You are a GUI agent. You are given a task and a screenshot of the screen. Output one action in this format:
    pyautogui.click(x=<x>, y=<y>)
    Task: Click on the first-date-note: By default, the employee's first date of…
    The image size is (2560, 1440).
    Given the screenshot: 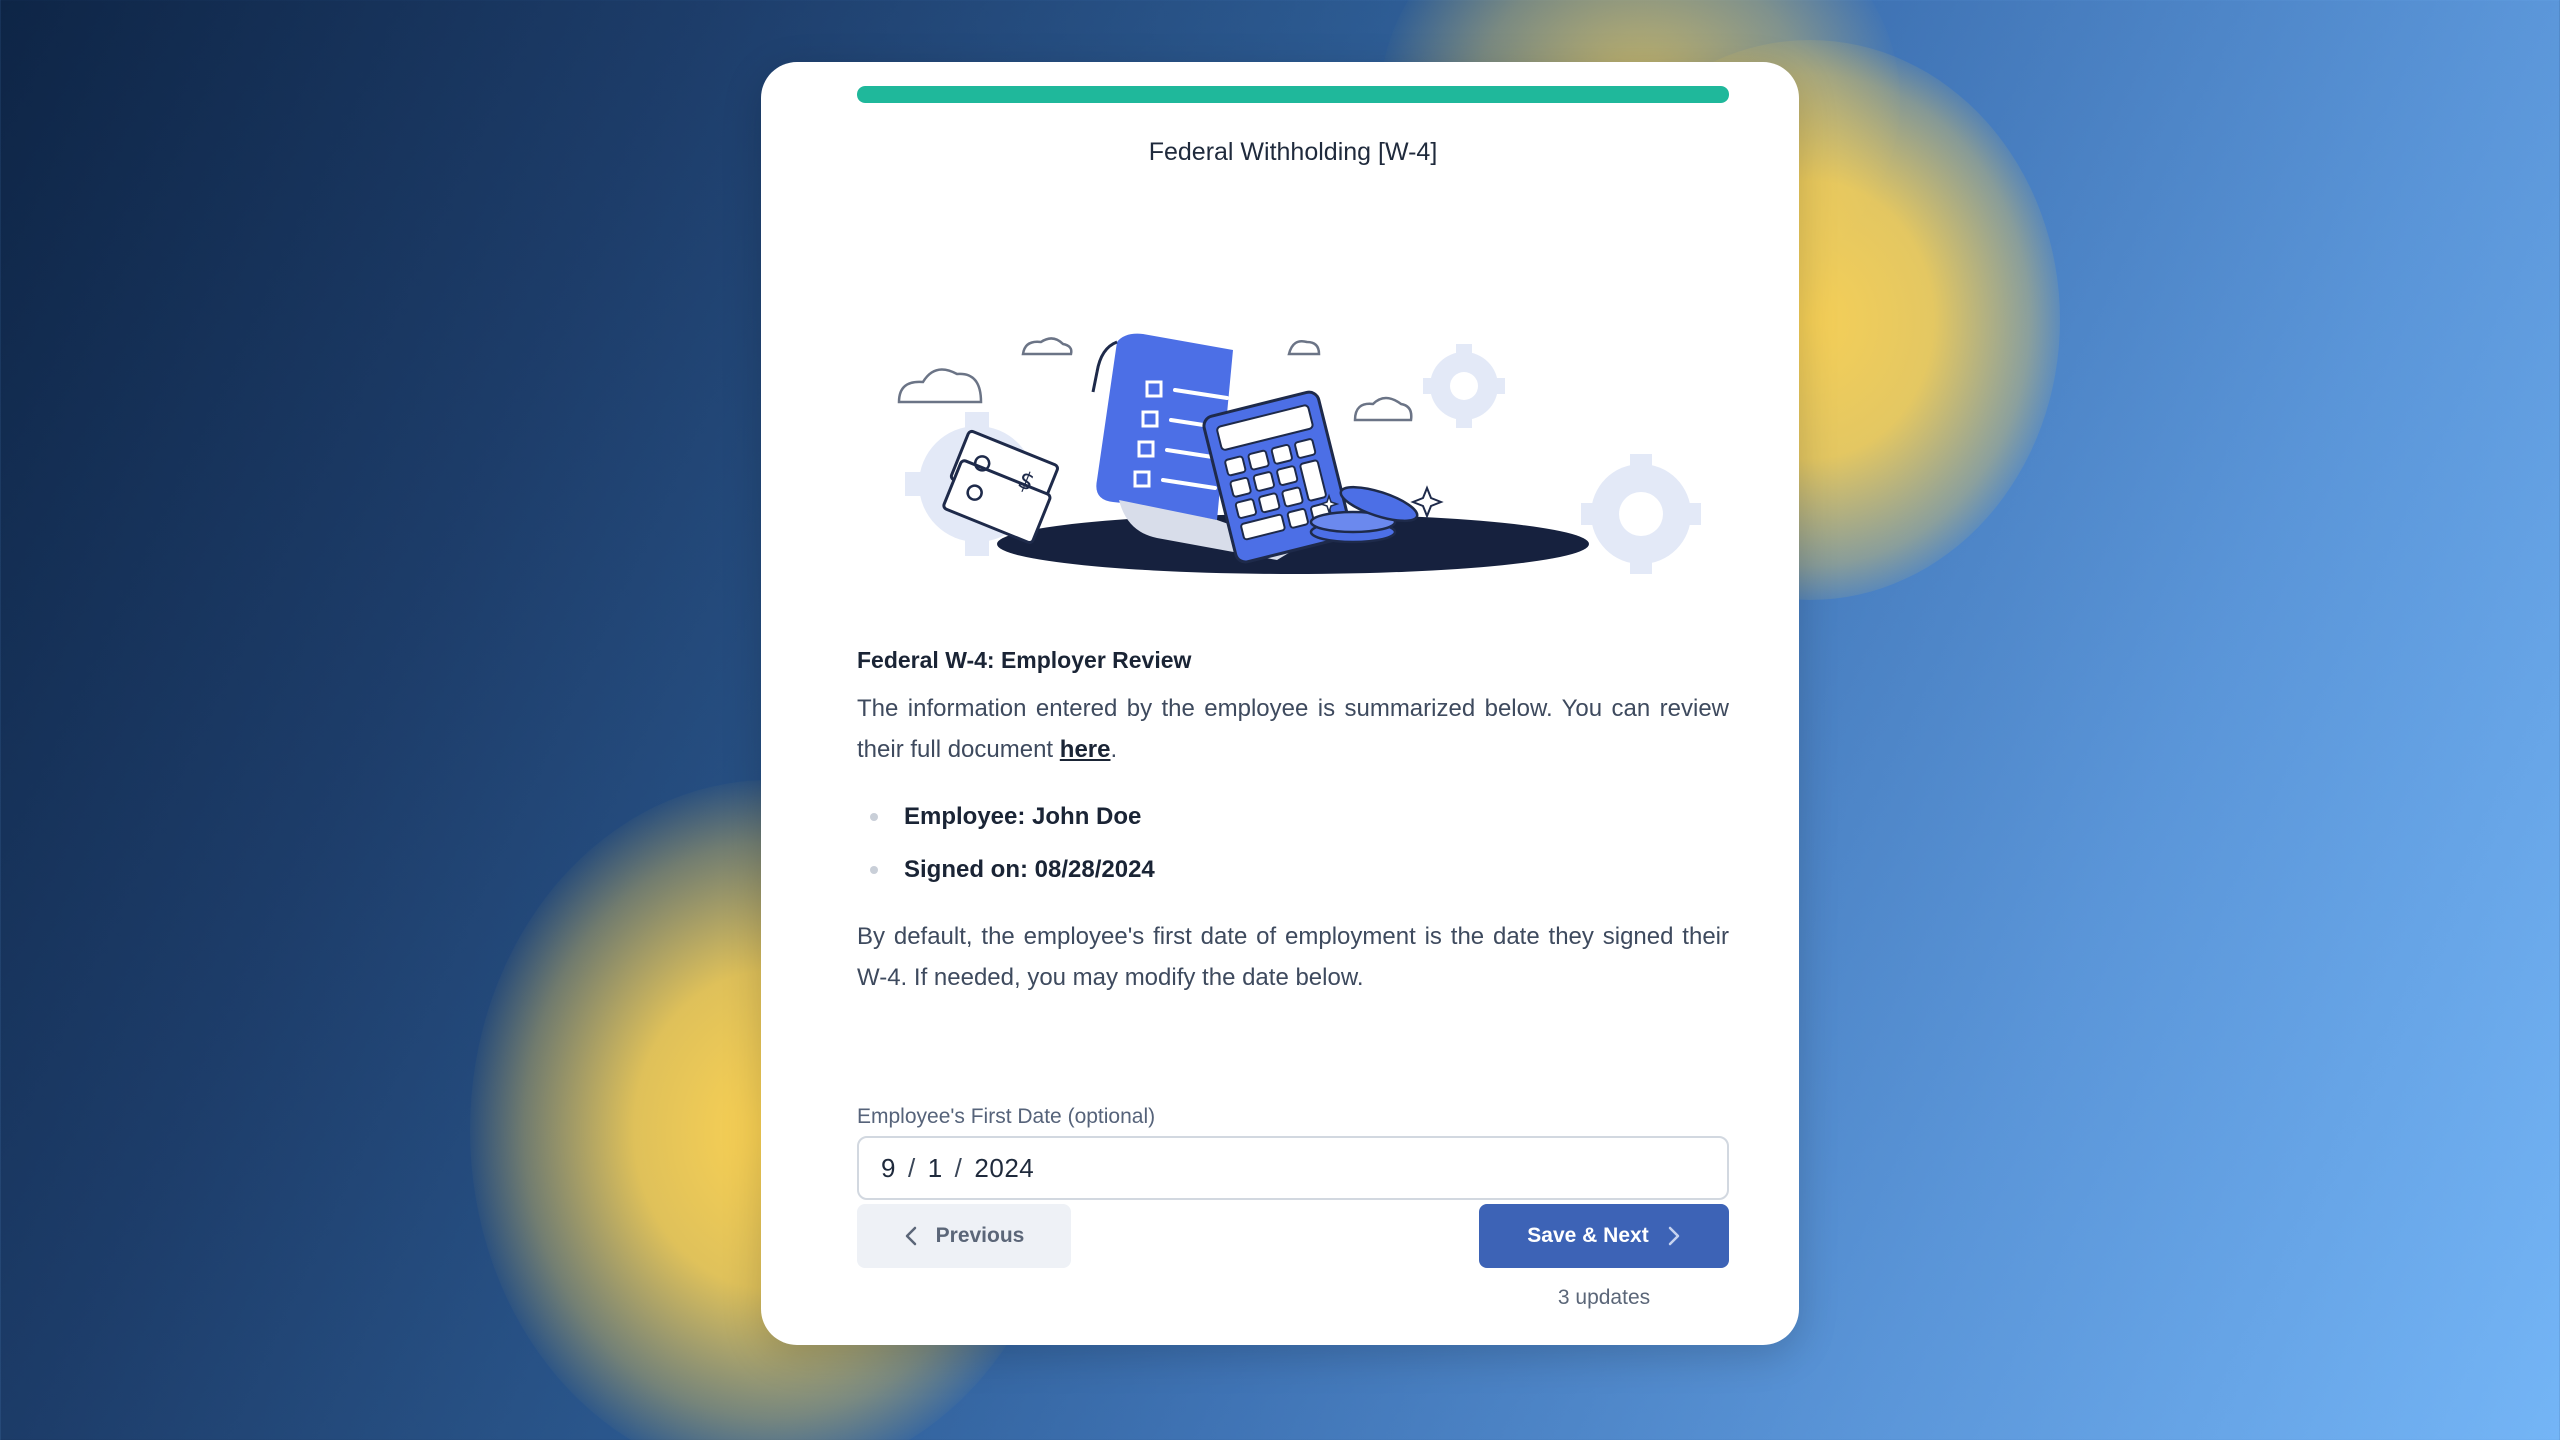 What is the action you would take?
    pyautogui.click(x=1293, y=957)
    